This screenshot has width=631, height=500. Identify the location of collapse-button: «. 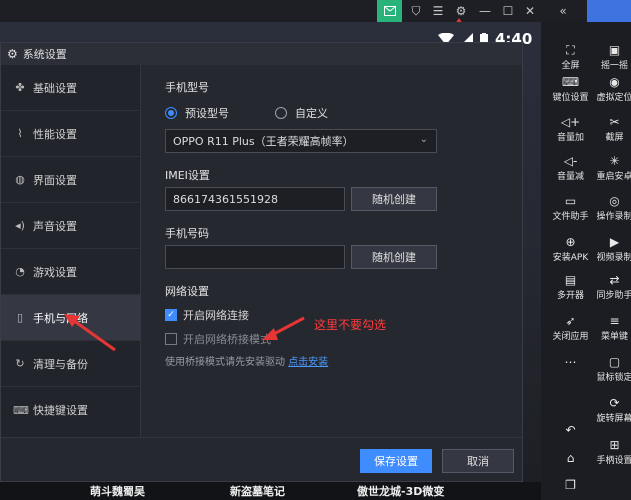
(563, 11).